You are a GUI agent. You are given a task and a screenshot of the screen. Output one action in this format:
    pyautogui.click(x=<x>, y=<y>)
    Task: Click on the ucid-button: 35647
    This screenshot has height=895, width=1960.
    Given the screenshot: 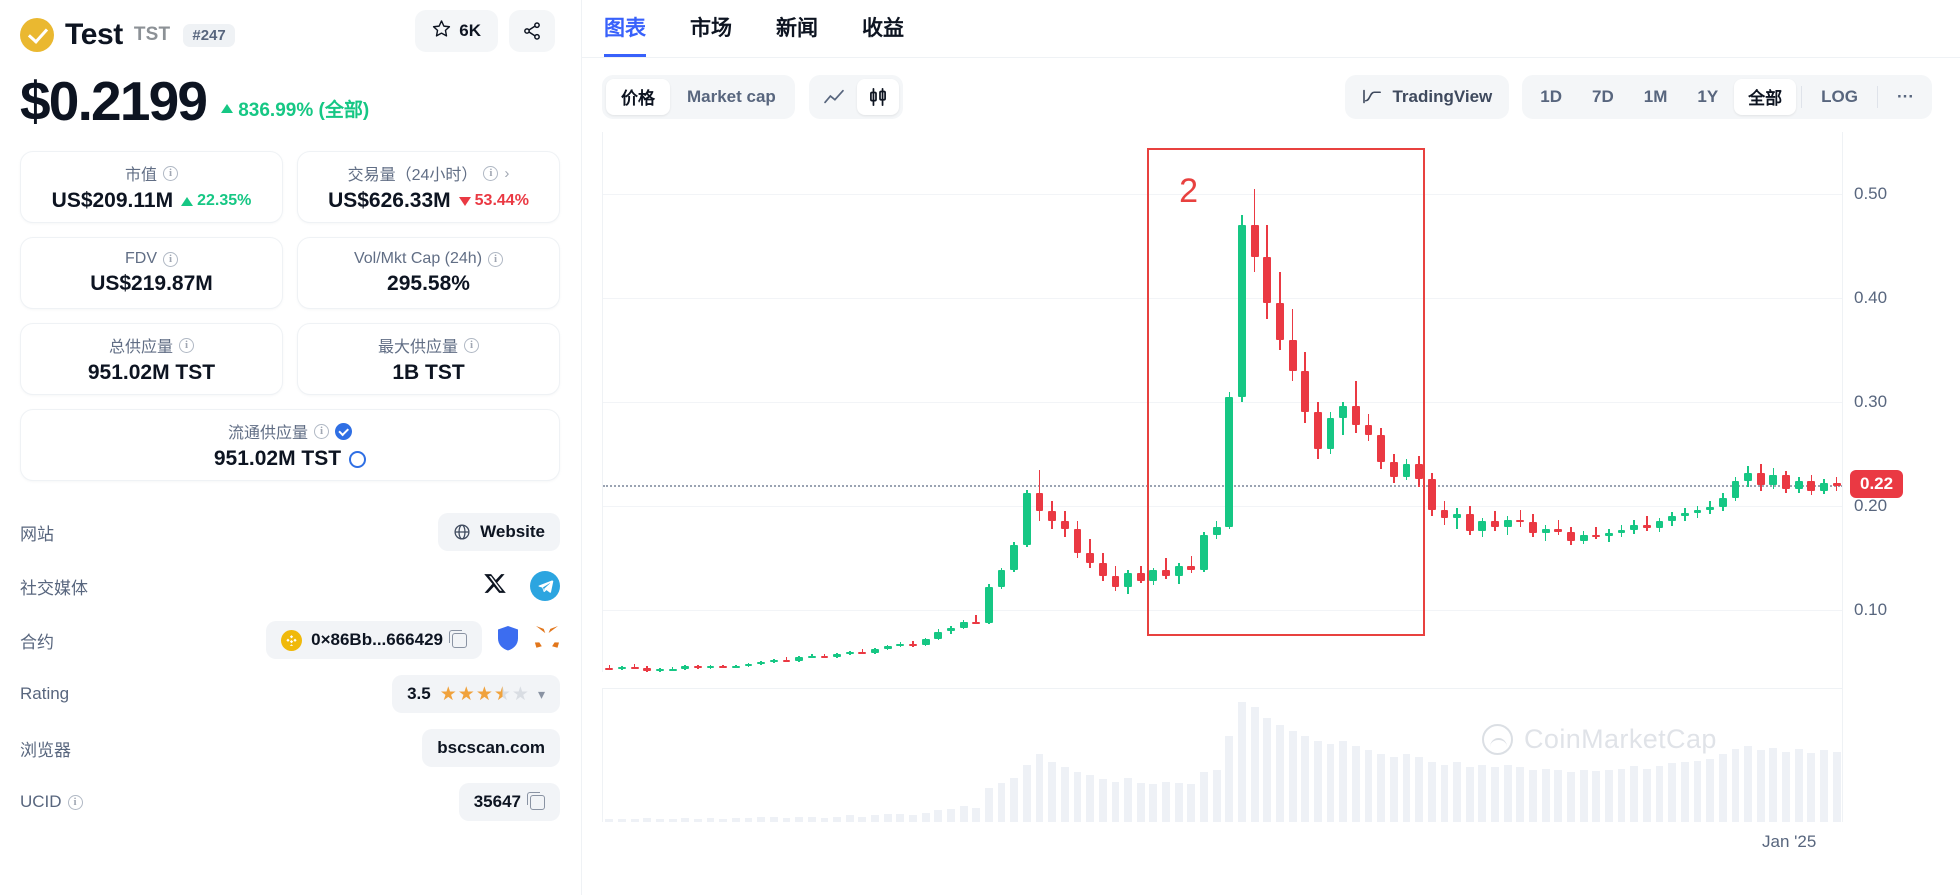 What is the action you would take?
    pyautogui.click(x=509, y=802)
    